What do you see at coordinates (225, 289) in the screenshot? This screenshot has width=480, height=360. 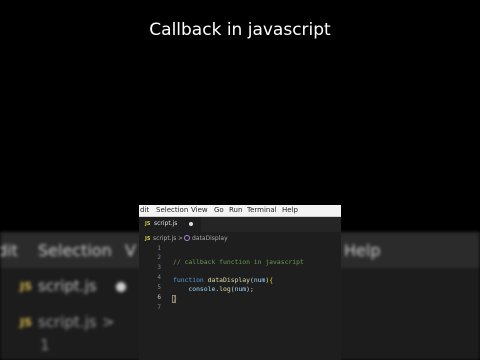 I see `code-log-function: log` at bounding box center [225, 289].